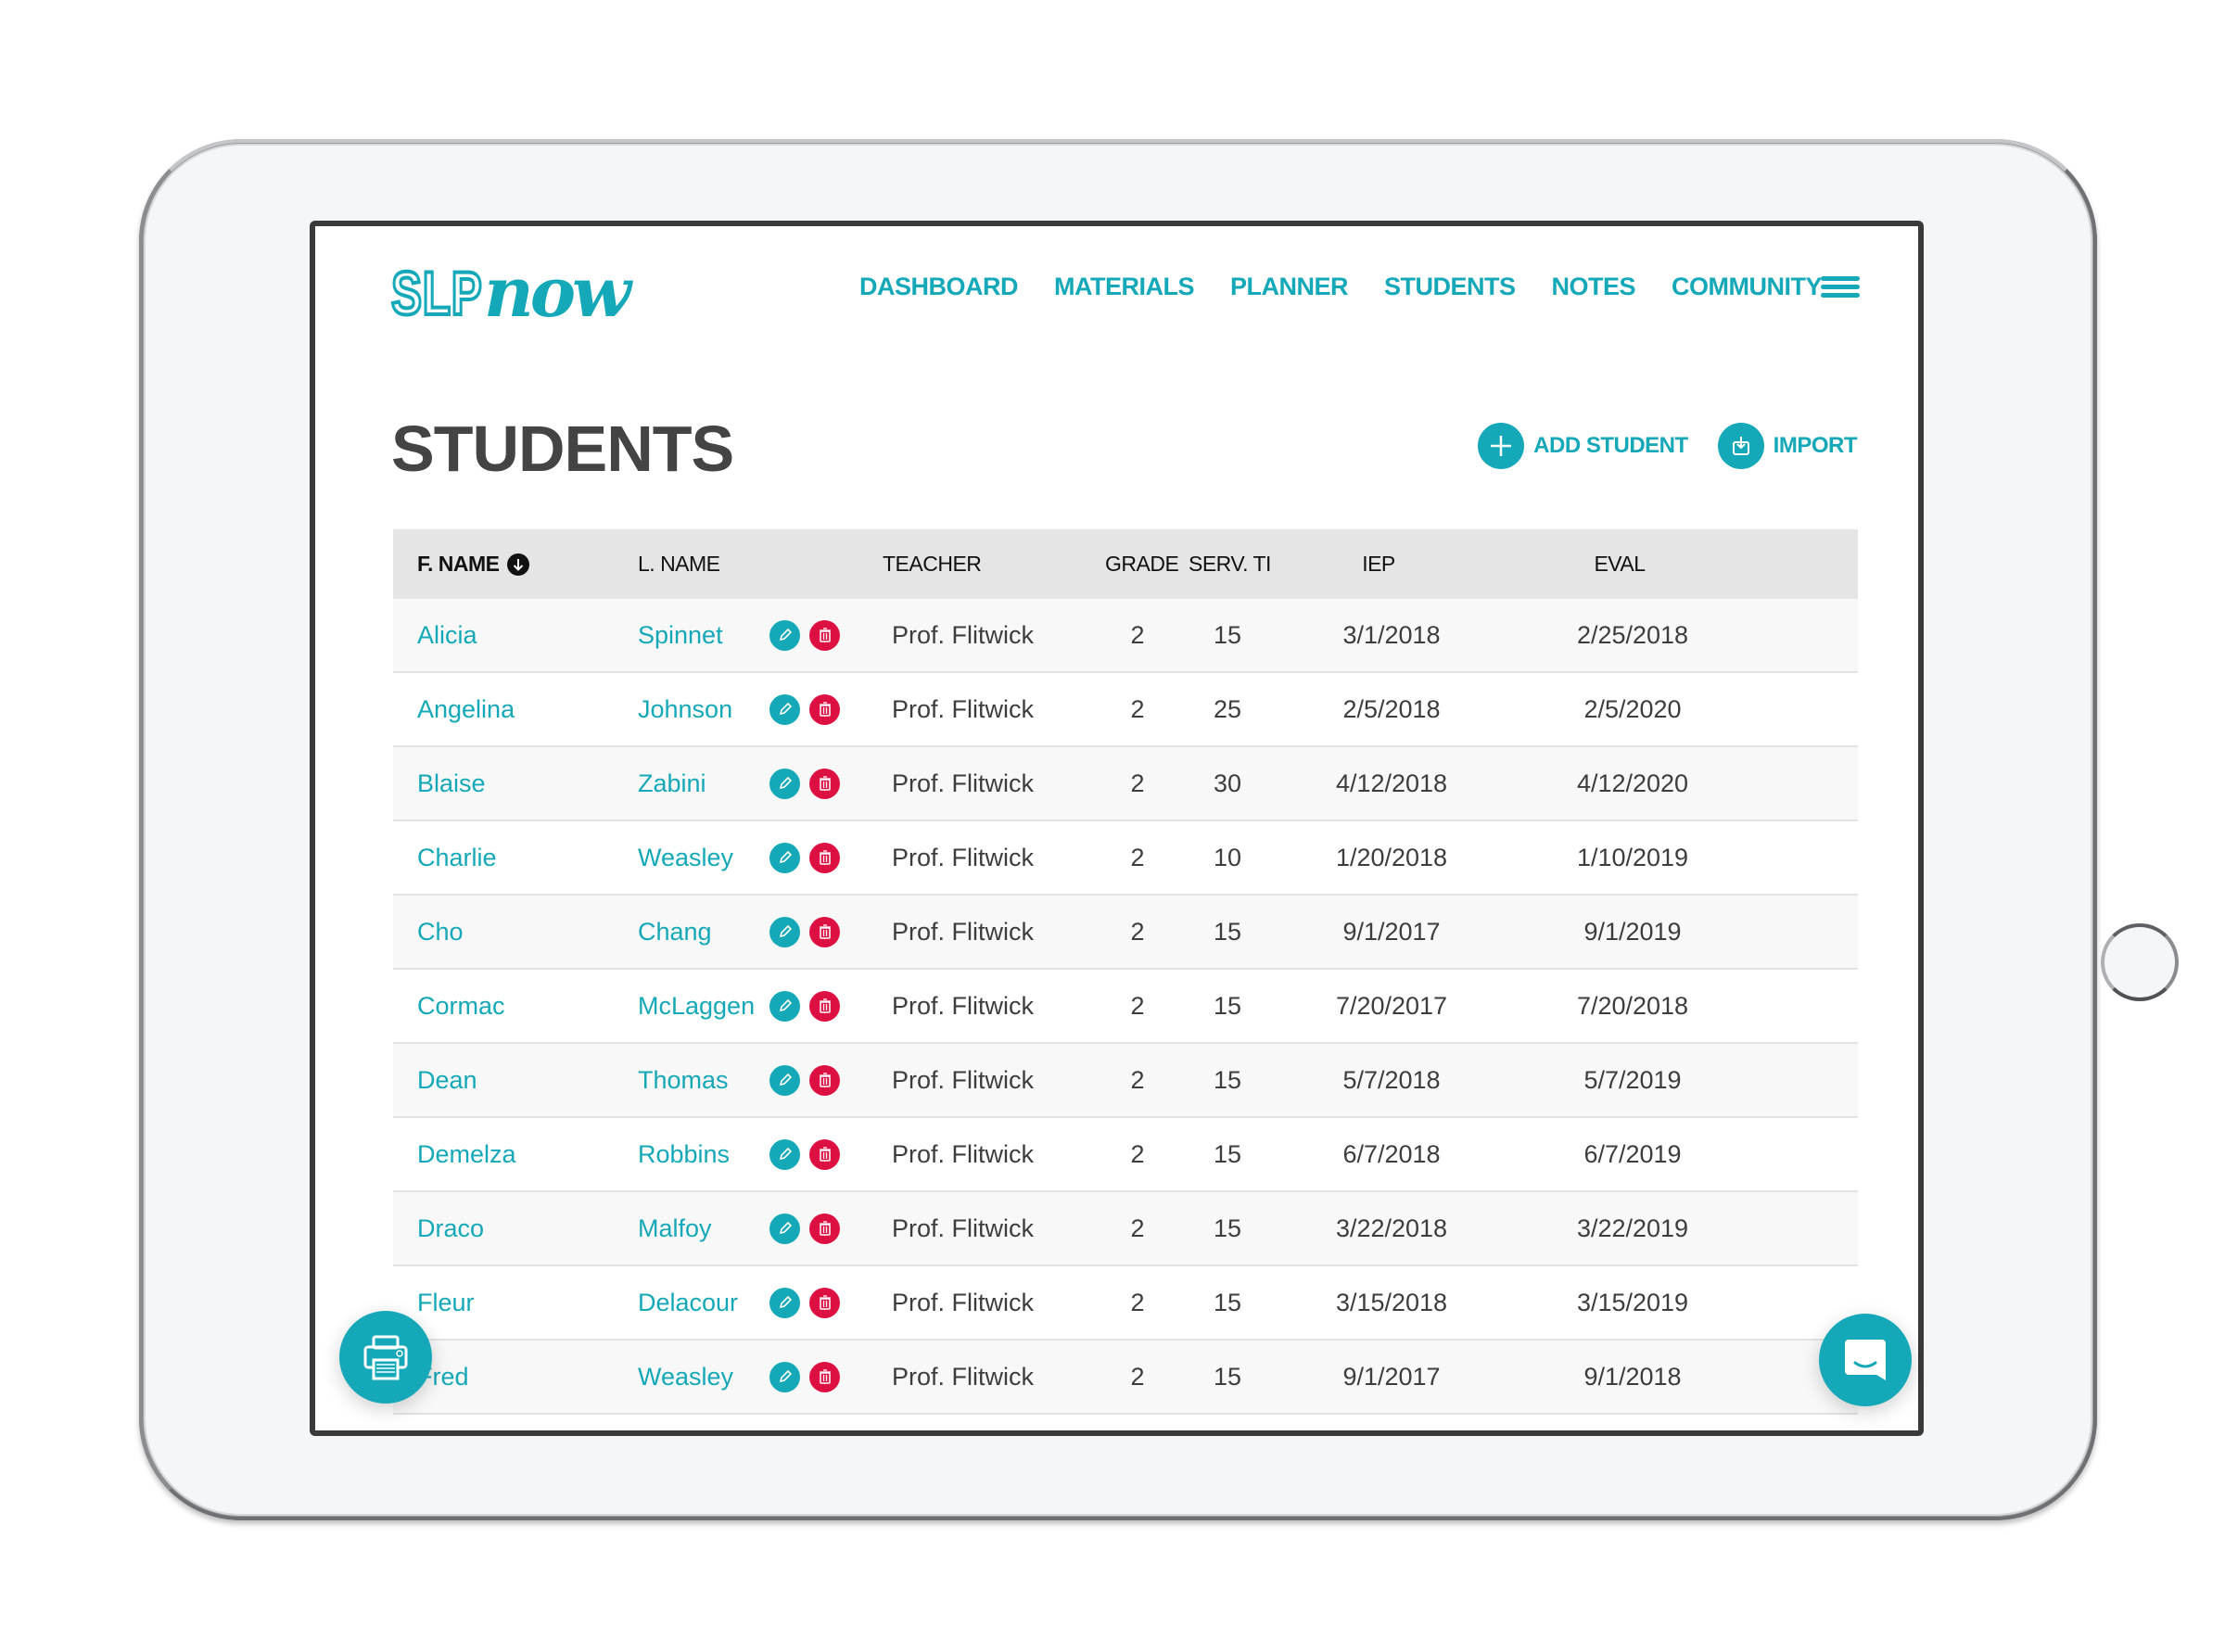 The image size is (2225, 1652). I want to click on nav-students: STUDENTS, so click(1450, 287).